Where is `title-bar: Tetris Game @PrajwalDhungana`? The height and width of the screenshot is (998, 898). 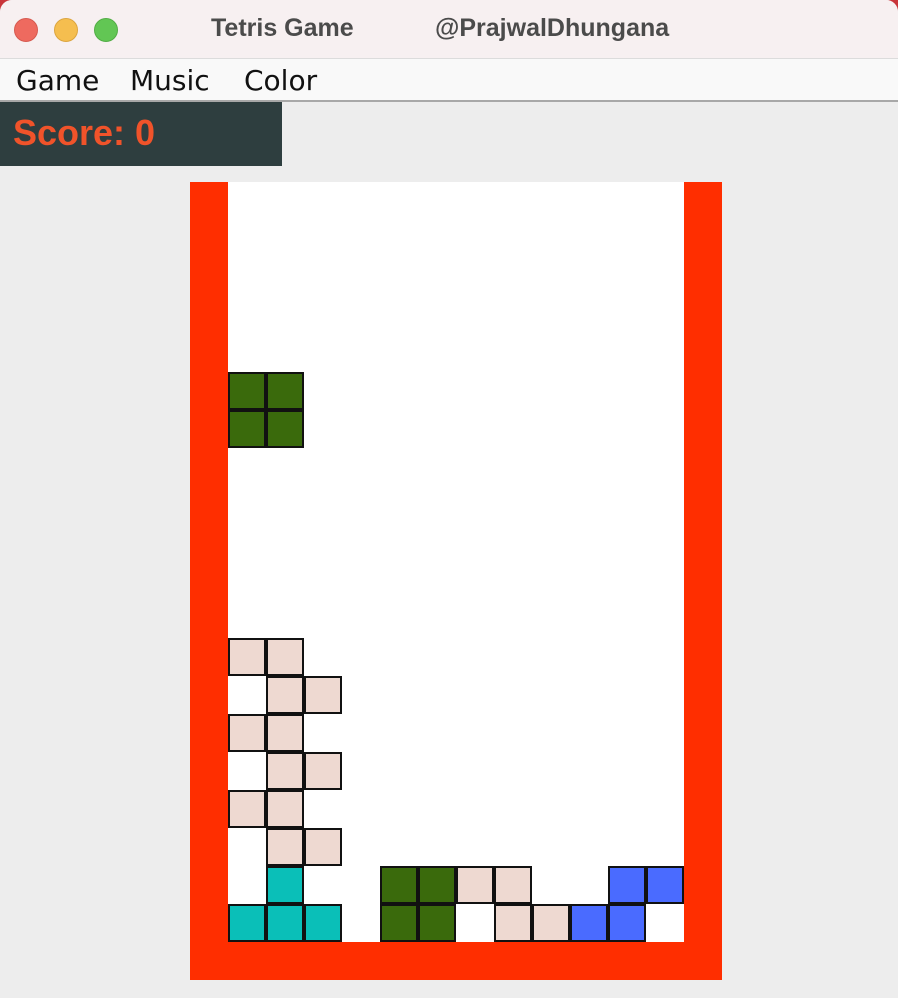
title-bar: Tetris Game @PrajwalDhungana is located at coordinates (449, 29).